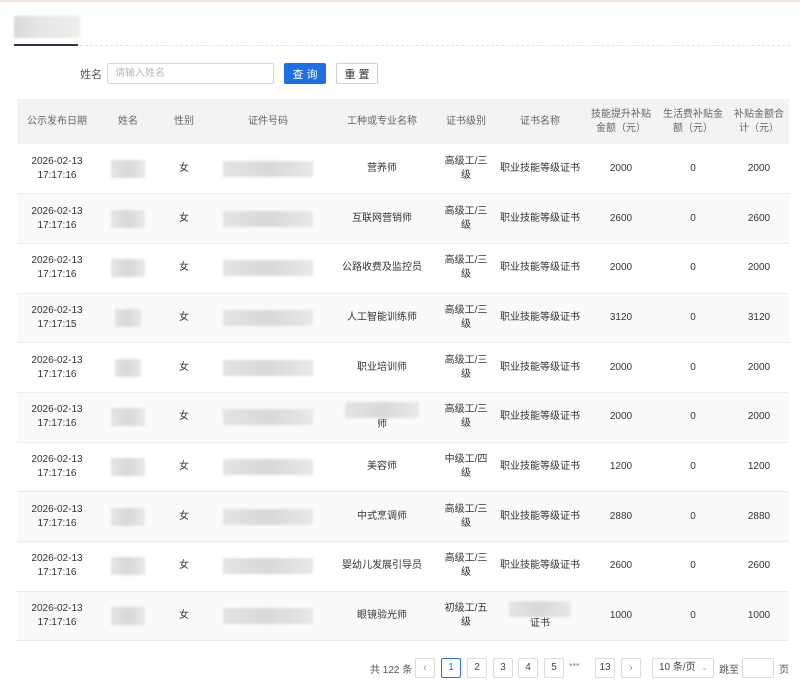 The height and width of the screenshot is (685, 800). I want to click on header-job-name: 工种或专业名称, so click(382, 121).